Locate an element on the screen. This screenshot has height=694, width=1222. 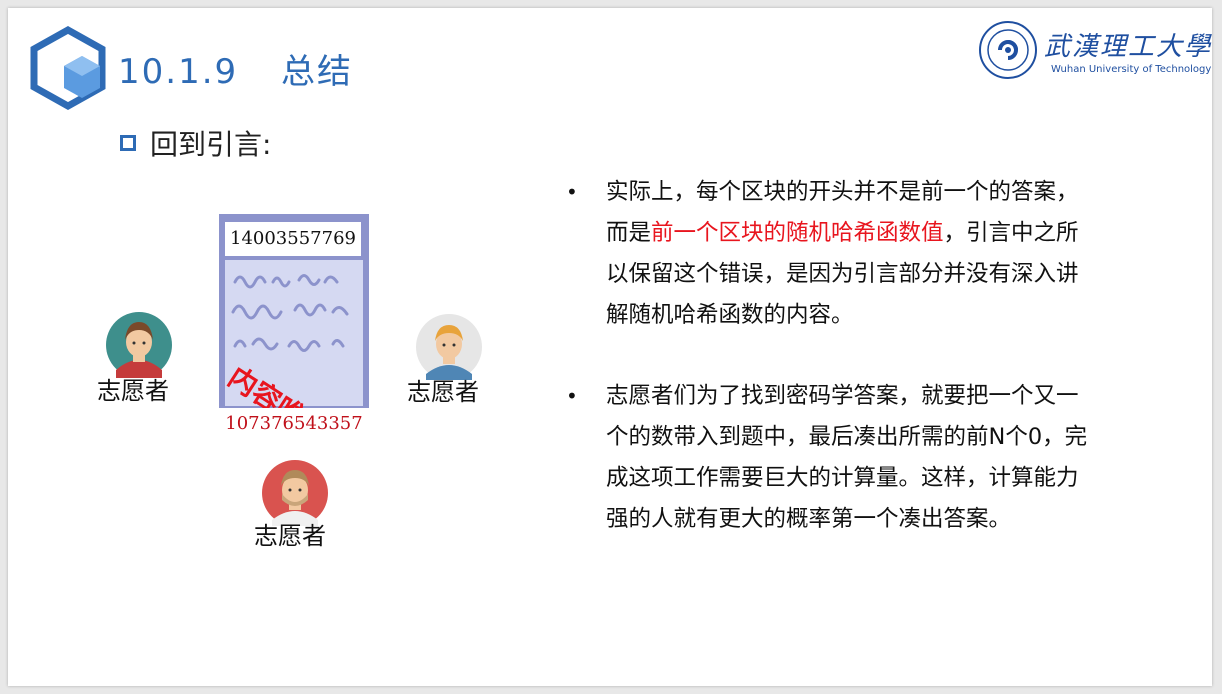
volunteer-label-left: 志愿者 is located at coordinates (133, 391).